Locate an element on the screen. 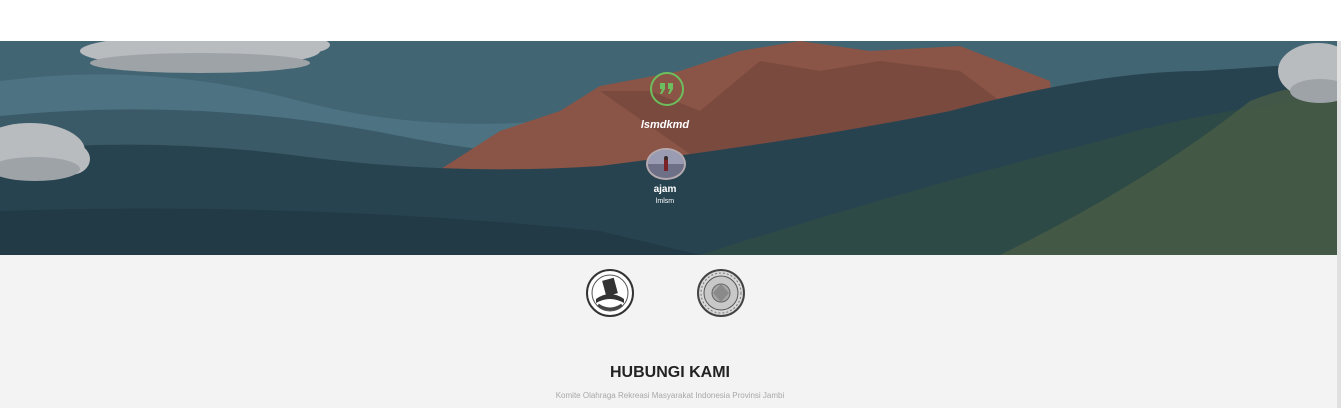  testimonial-quote: lsmdkmd is located at coordinates (665, 125).